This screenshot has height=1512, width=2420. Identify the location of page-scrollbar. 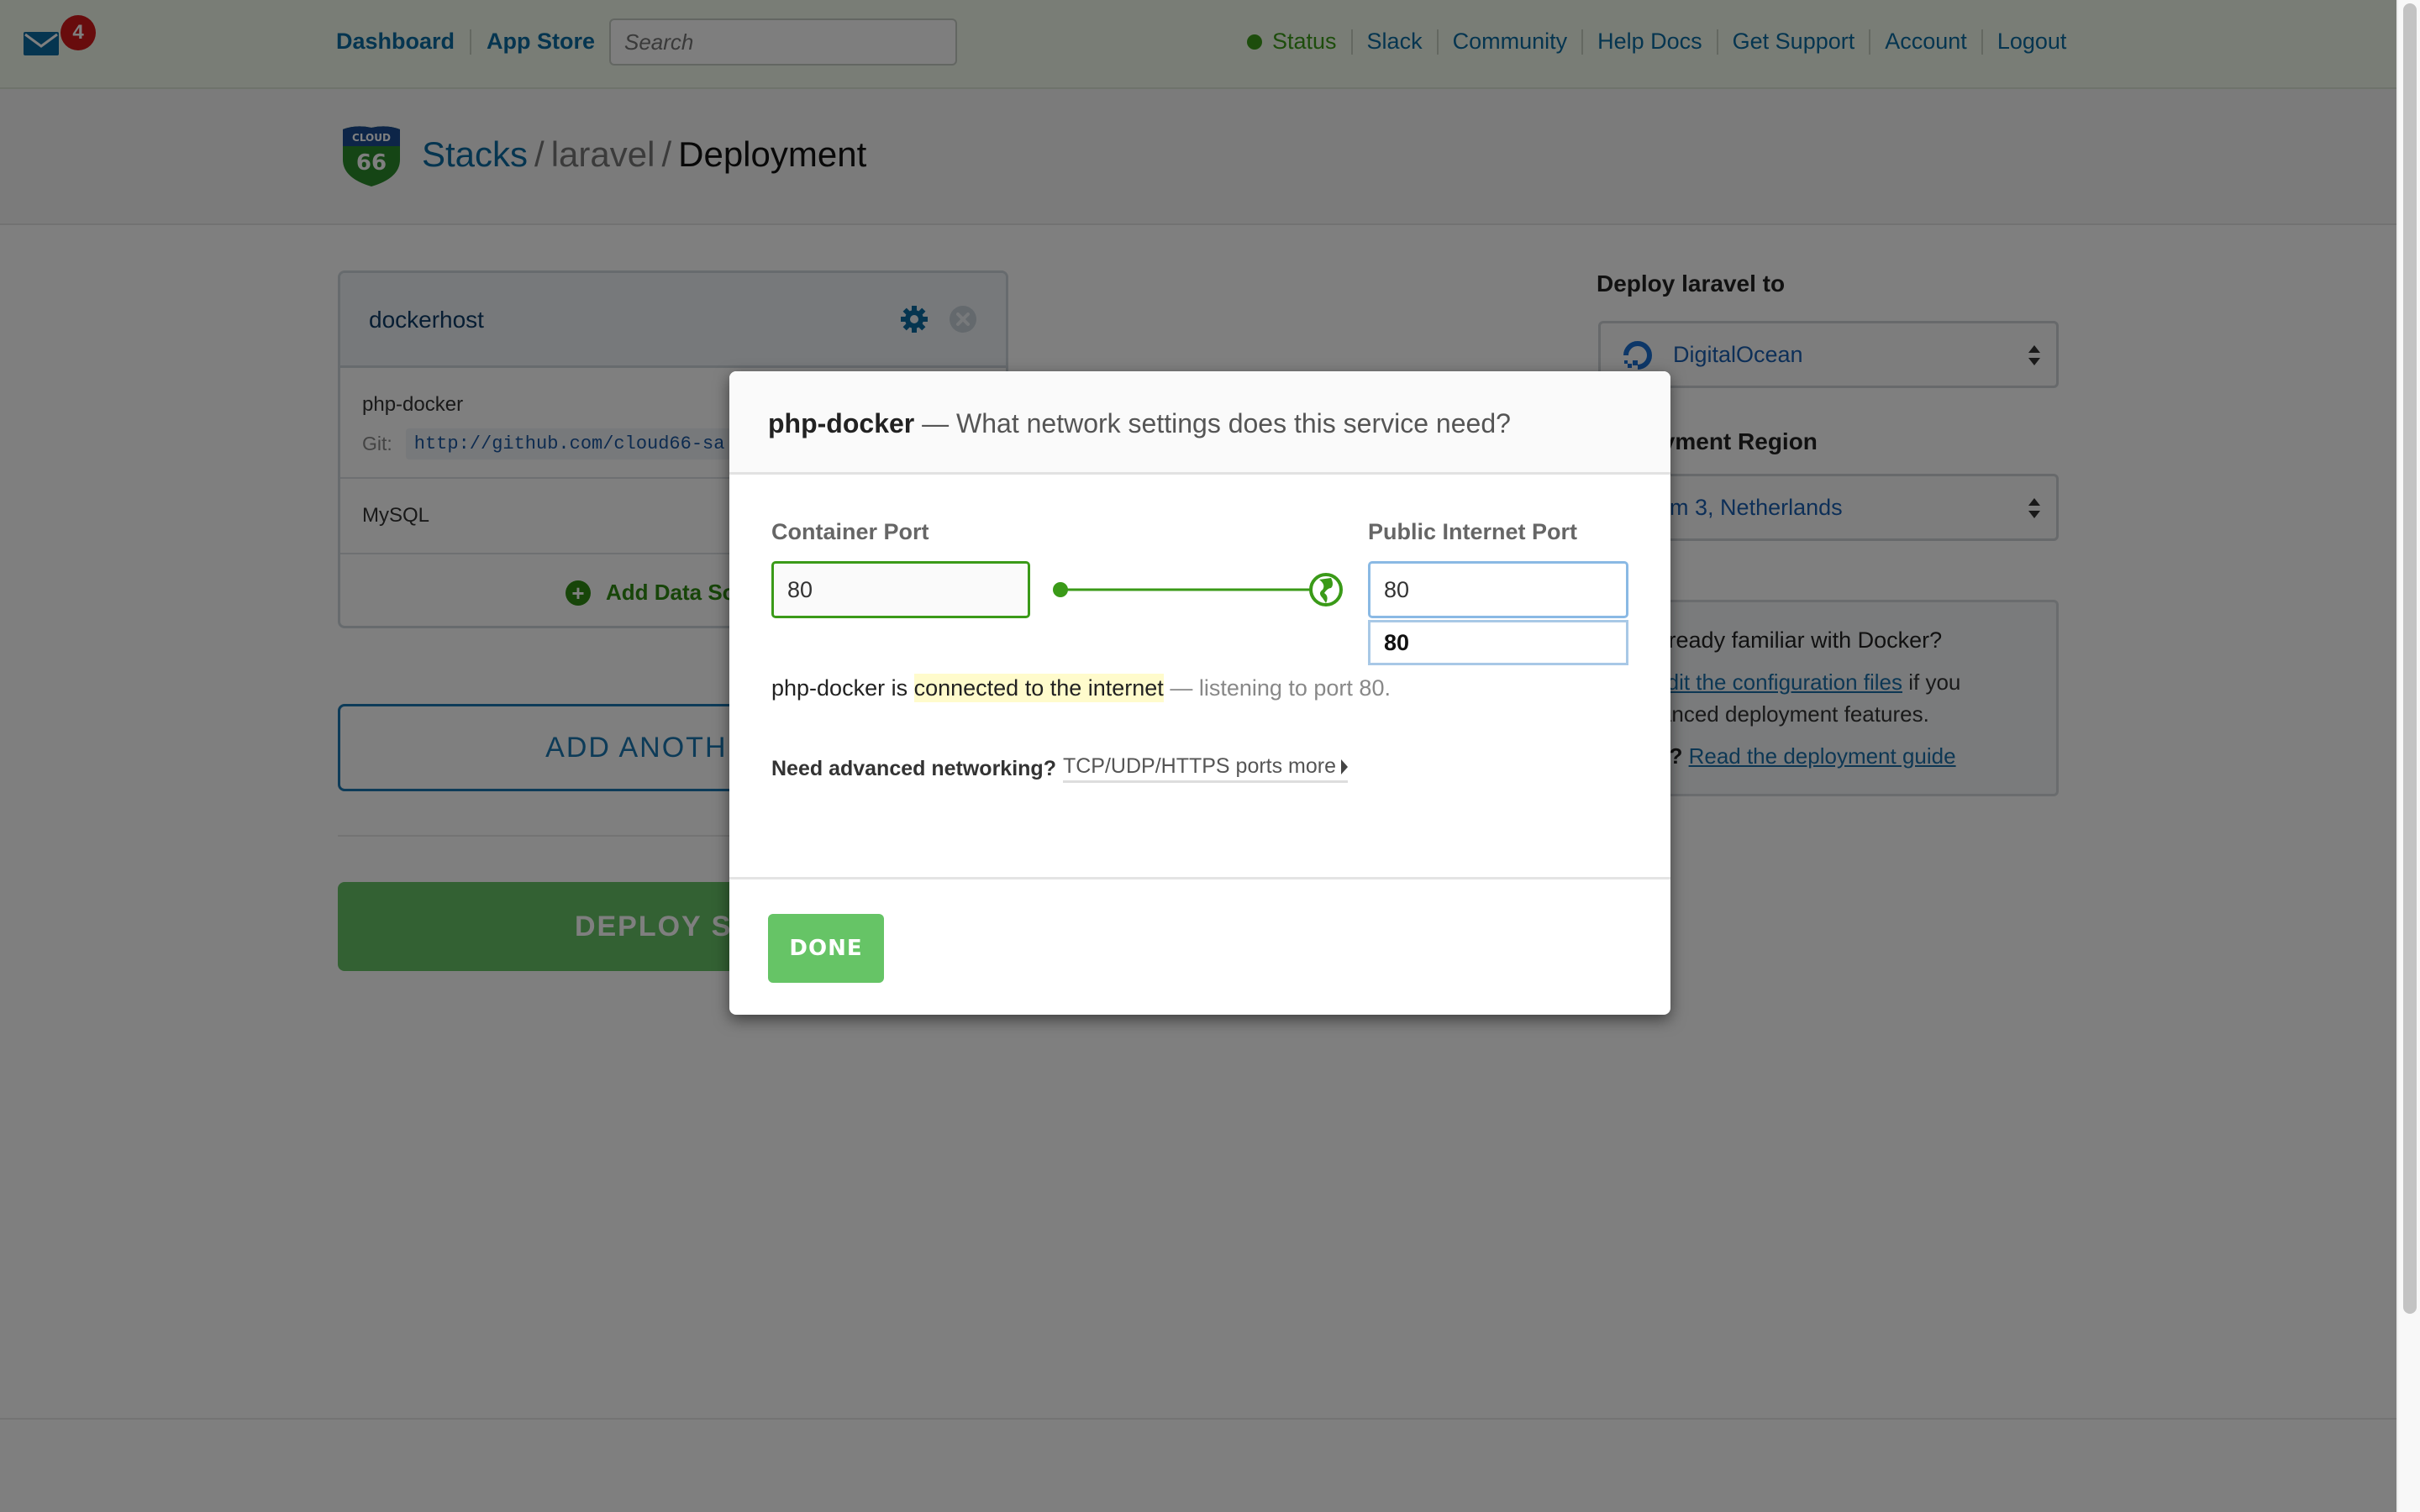
(2408, 756).